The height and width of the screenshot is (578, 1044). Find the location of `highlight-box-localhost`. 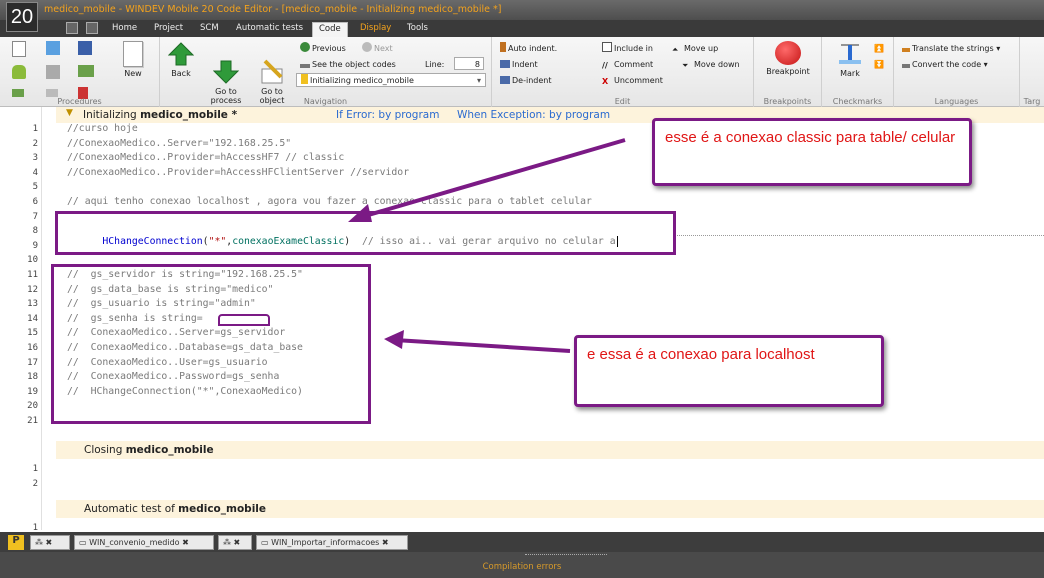

highlight-box-localhost is located at coordinates (211, 344).